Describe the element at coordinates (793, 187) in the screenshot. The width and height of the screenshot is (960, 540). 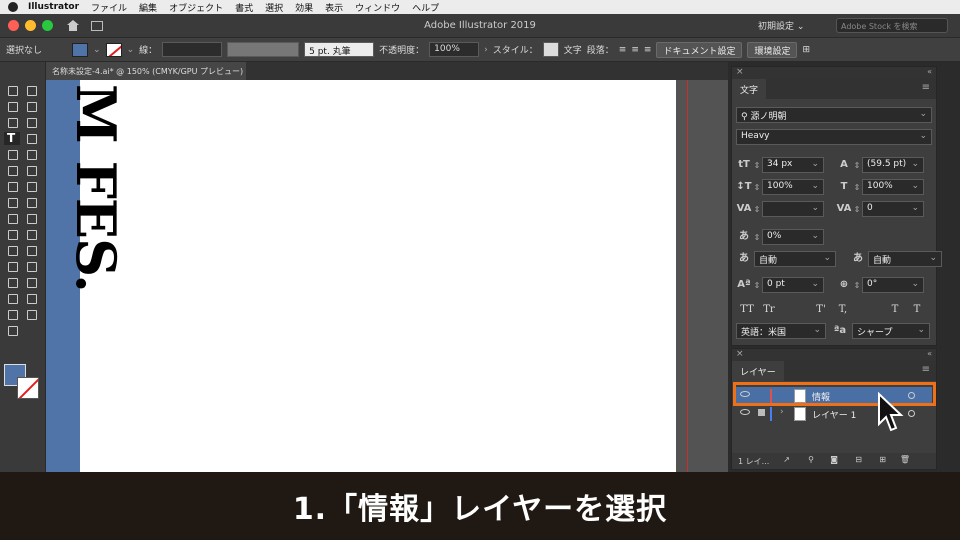
I see `vertical-scale-field: 100% ⌄` at that location.